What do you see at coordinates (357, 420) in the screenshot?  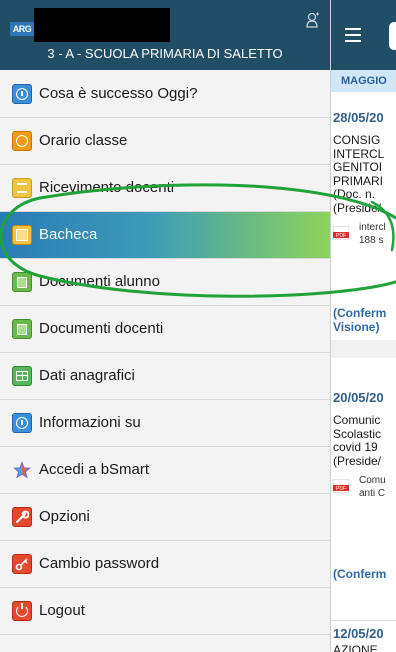 I see `post-text-line: Comunic` at bounding box center [357, 420].